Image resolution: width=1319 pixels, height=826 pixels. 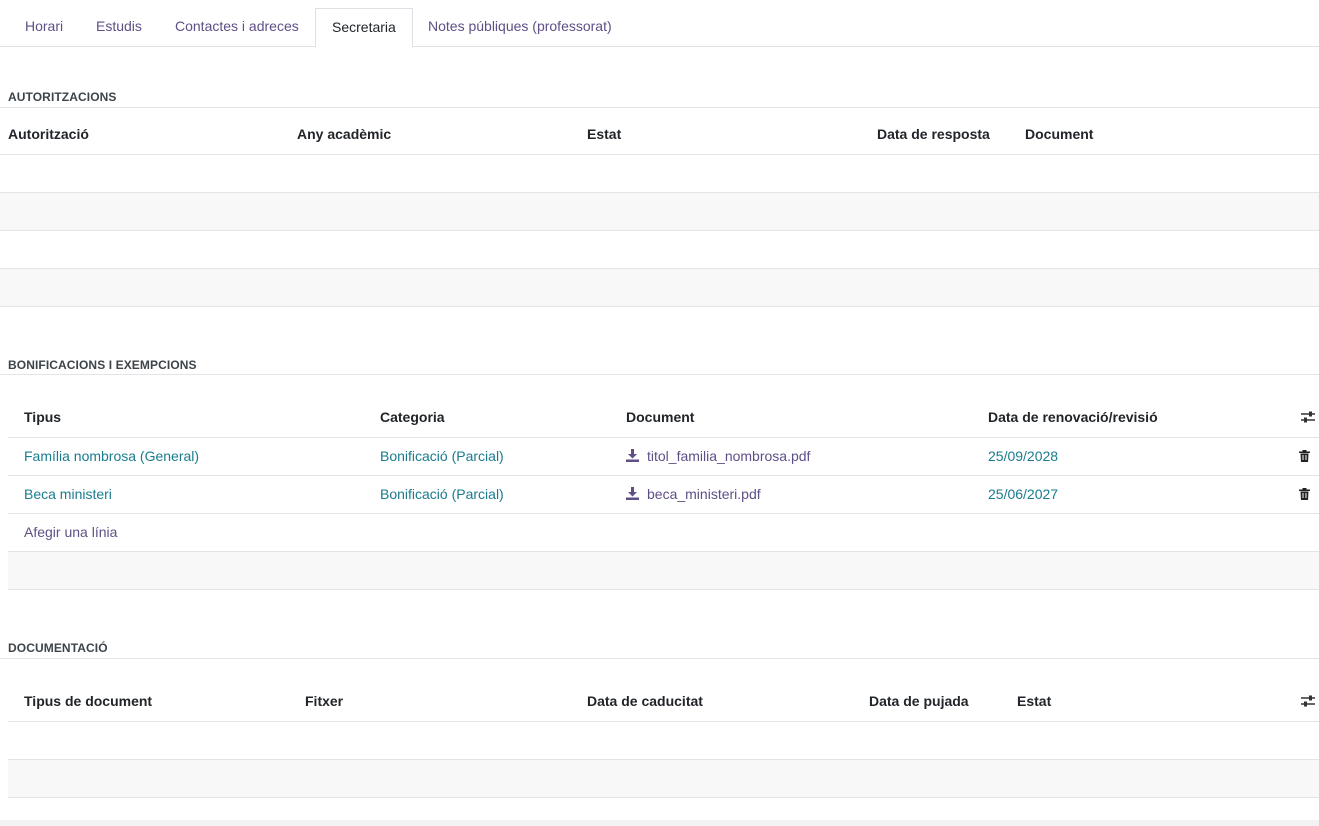 I want to click on tab-secretaria: Secretaria, so click(x=364, y=28).